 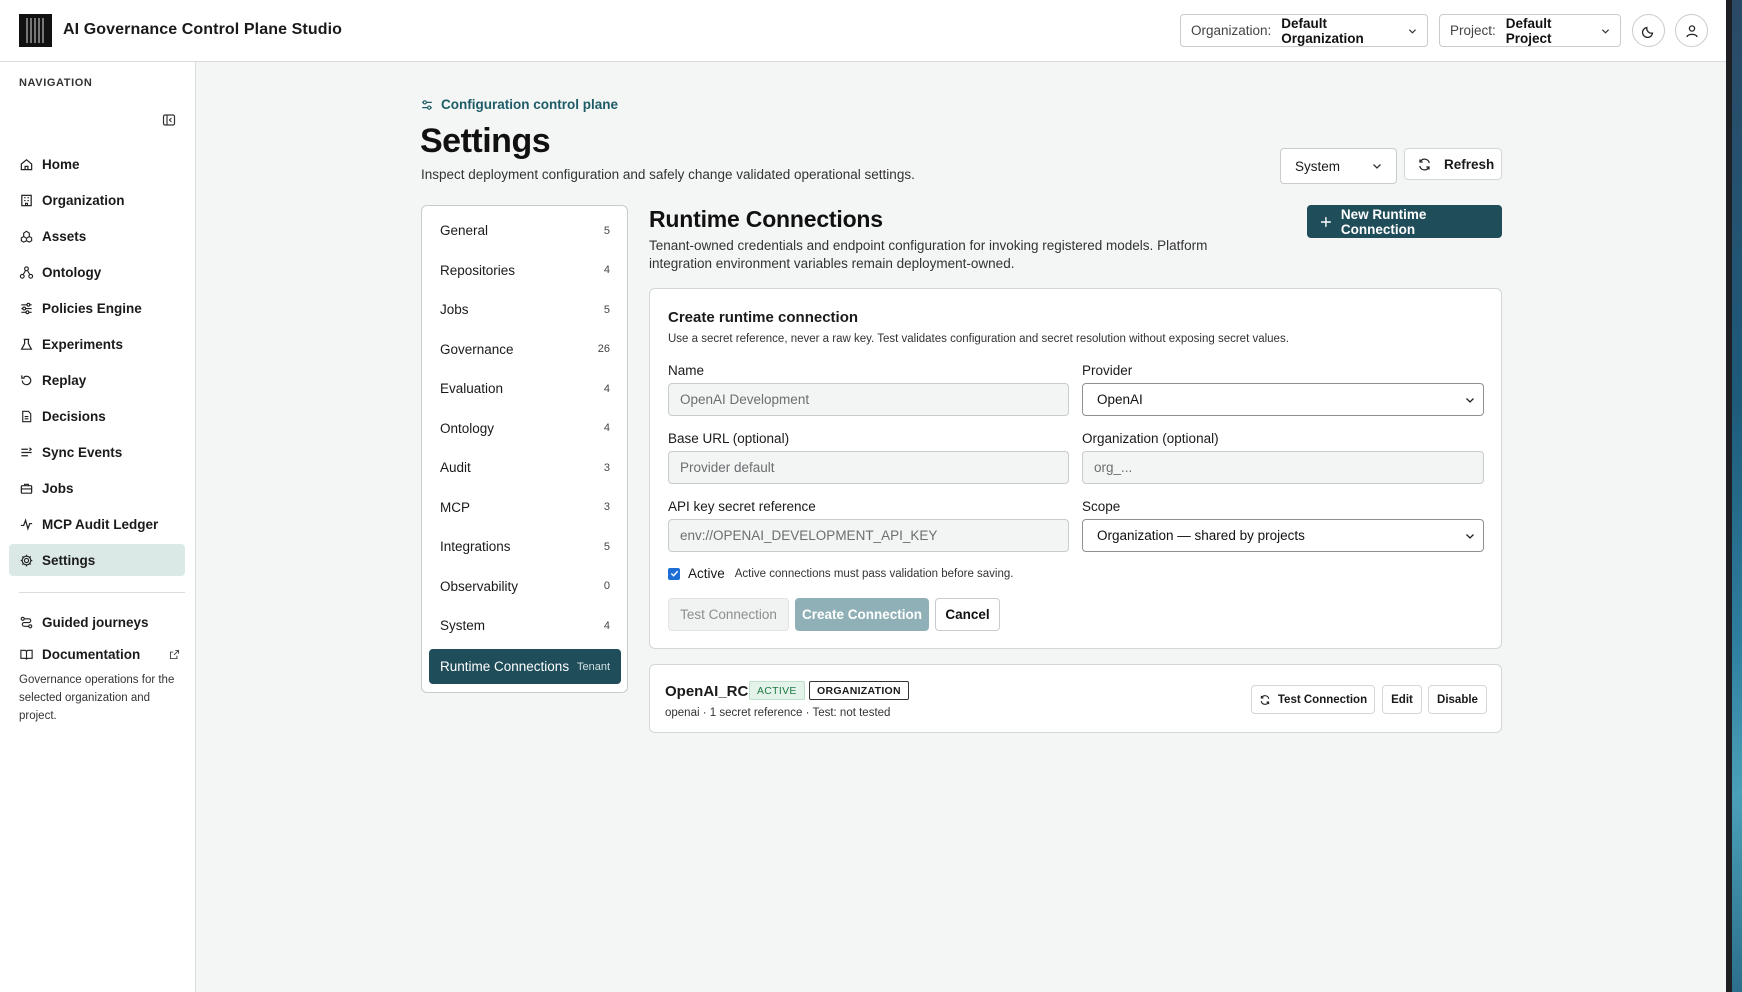 What do you see at coordinates (202, 29) in the screenshot?
I see `app-title: AI Governance Control Plane Studio` at bounding box center [202, 29].